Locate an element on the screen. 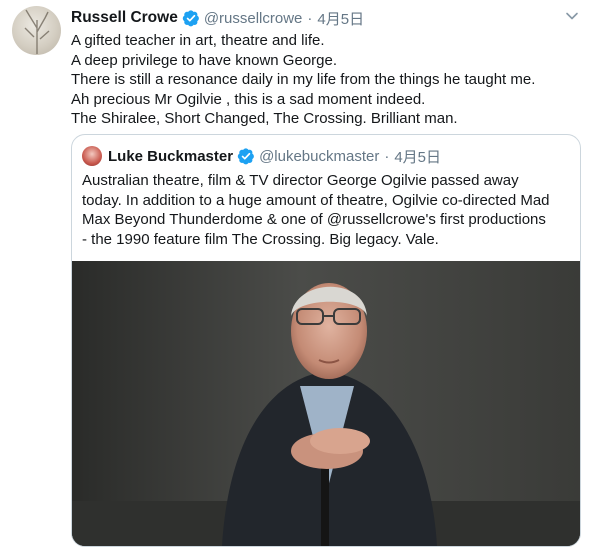 The width and height of the screenshot is (592, 555). quoted-author-handle: @lukebuckmaster is located at coordinates (319, 156).